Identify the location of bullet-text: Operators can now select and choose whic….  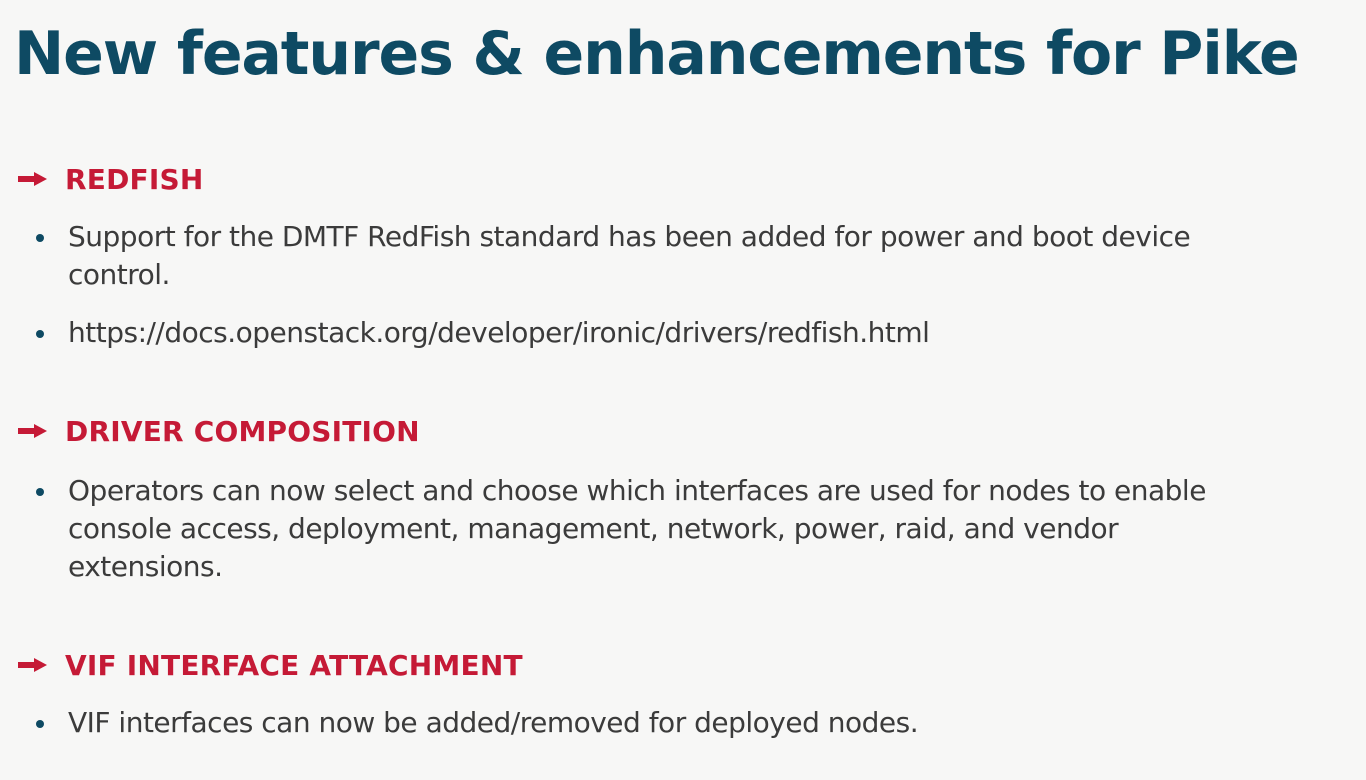
(637, 528).